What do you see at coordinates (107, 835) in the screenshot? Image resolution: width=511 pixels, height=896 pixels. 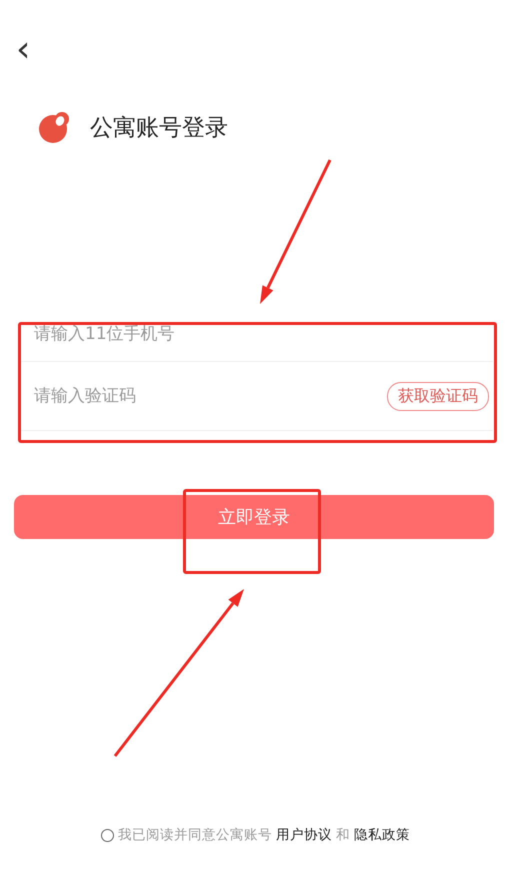 I see `agree-checkbox` at bounding box center [107, 835].